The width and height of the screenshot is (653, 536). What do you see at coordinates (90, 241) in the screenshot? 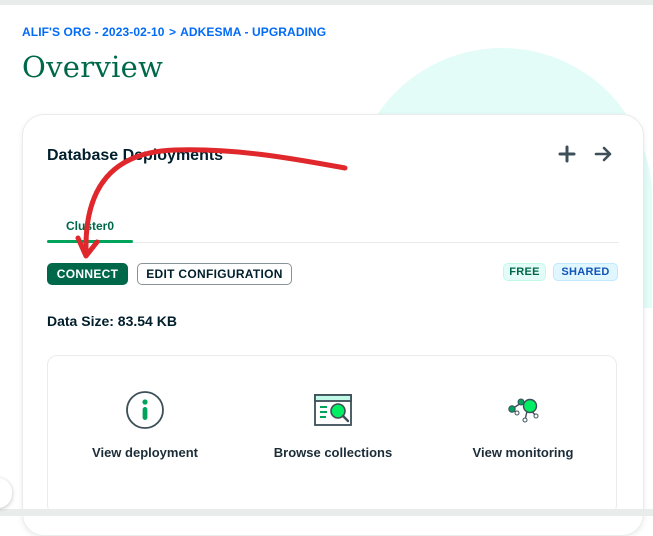
I see `tab-active-indicator` at bounding box center [90, 241].